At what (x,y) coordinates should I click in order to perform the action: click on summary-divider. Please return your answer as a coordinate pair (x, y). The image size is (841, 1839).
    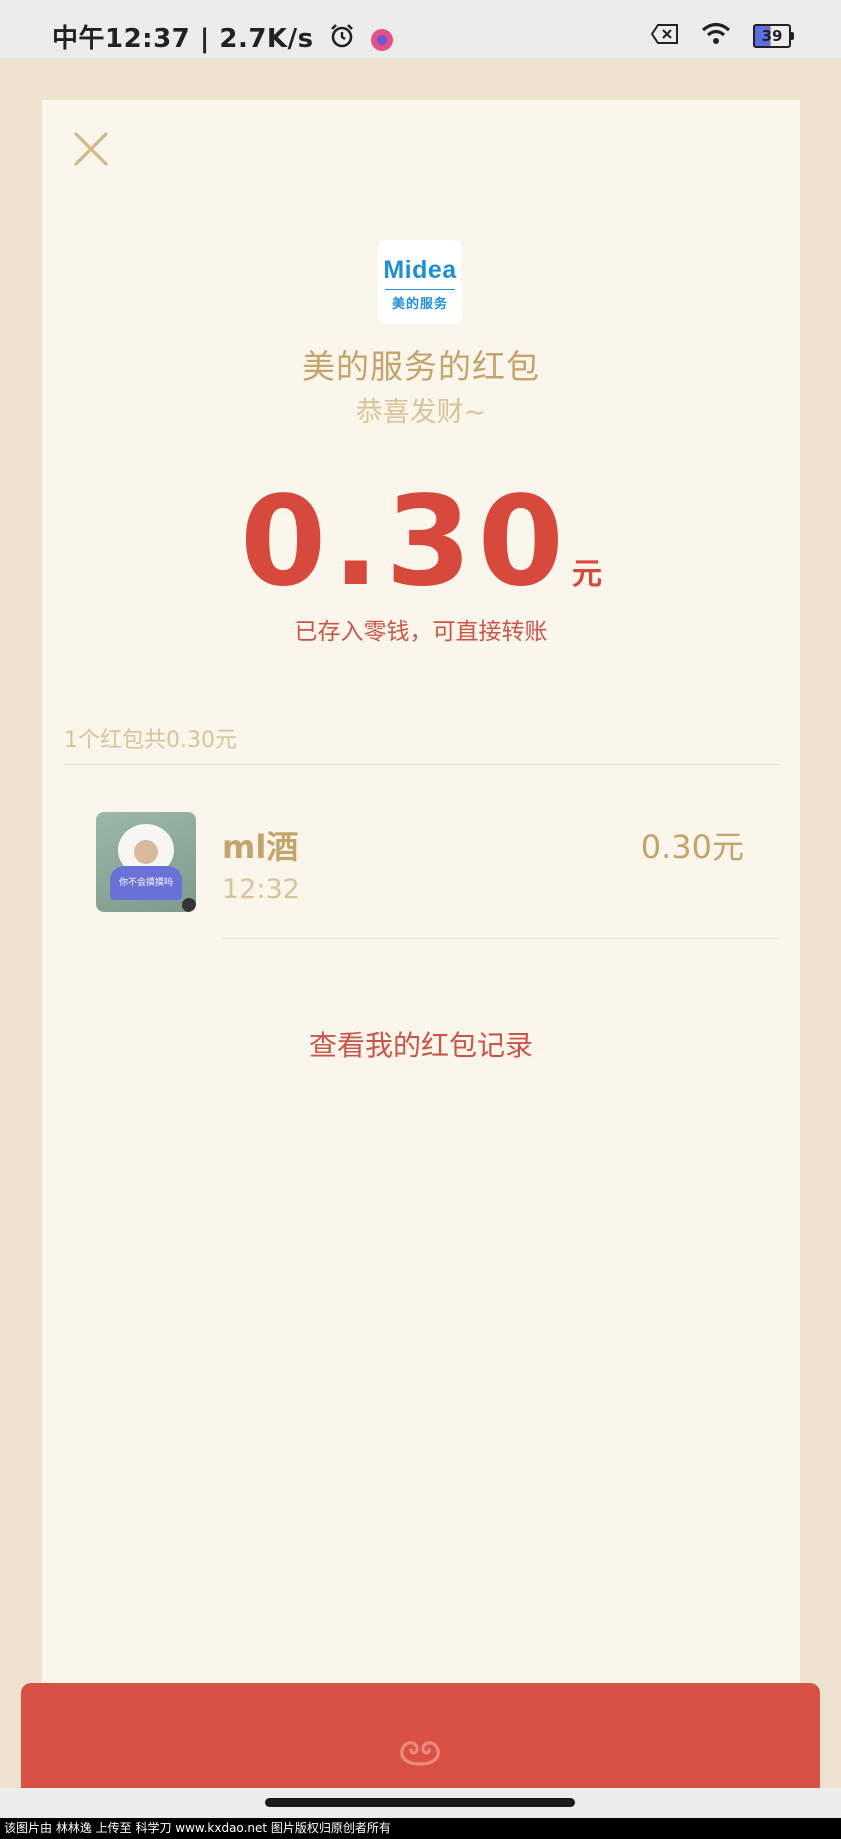
    Looking at the image, I should click on (422, 764).